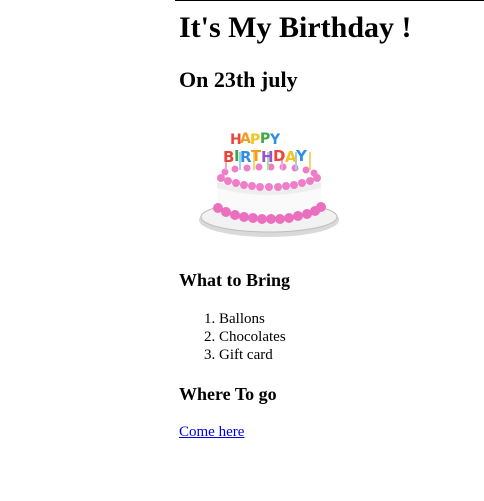 This screenshot has height=501, width=484. What do you see at coordinates (329, 0) in the screenshot?
I see `top-border-line` at bounding box center [329, 0].